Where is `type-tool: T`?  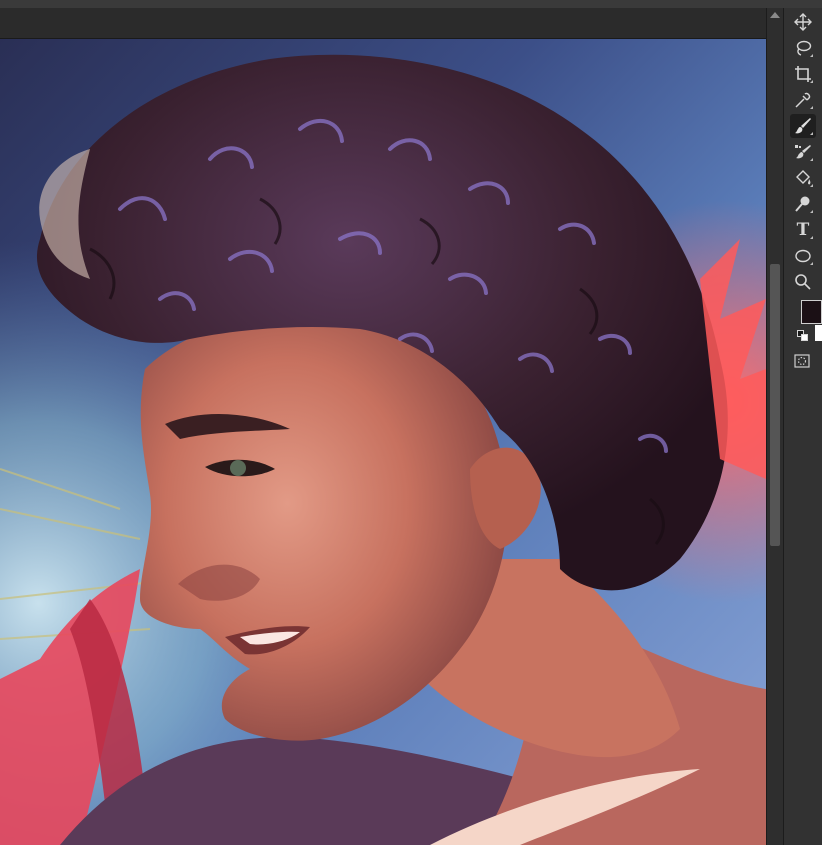 type-tool: T is located at coordinates (803, 230).